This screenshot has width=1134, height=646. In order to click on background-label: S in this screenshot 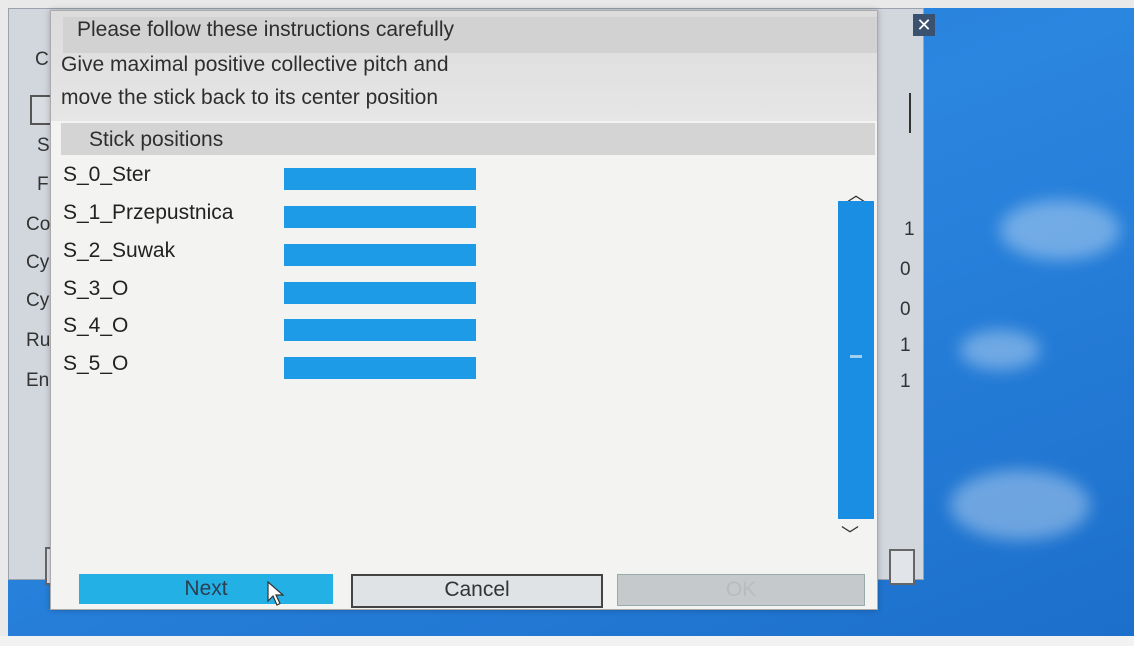, I will do `click(43, 145)`.